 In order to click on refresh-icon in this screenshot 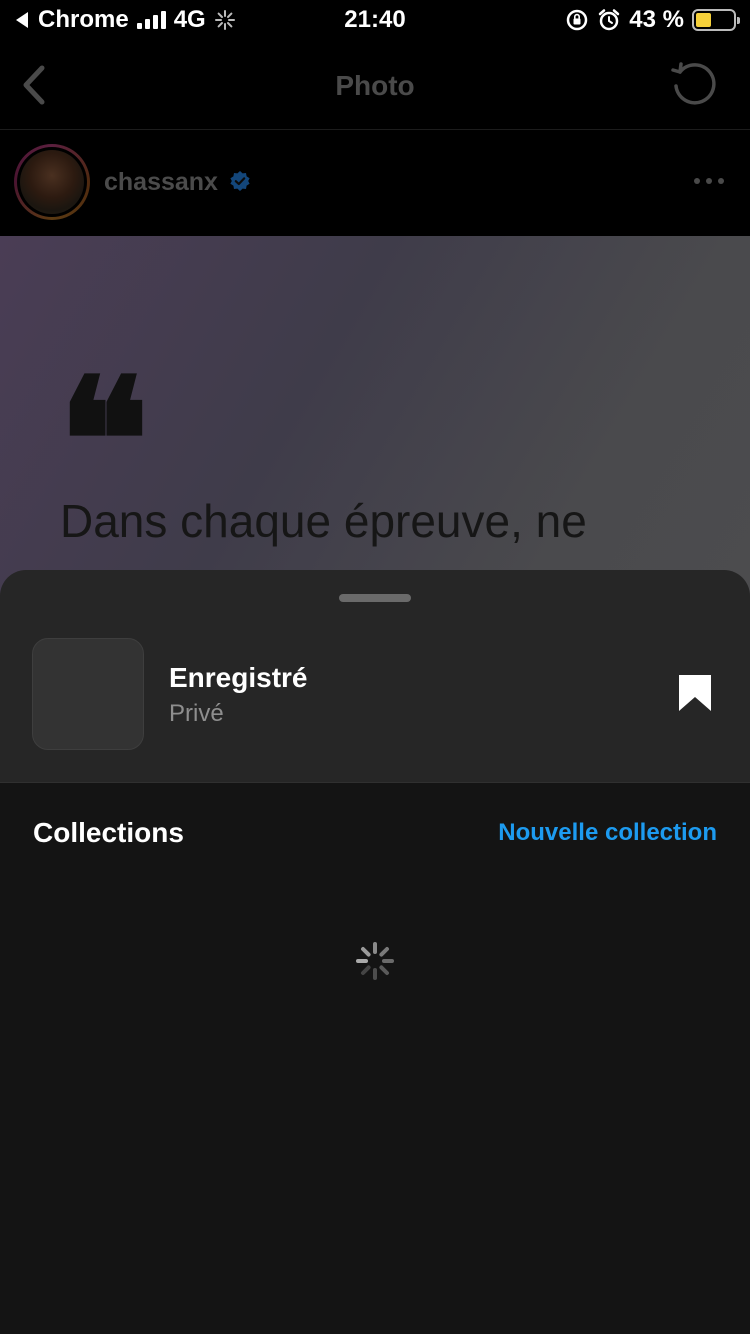, I will do `click(694, 84)`.